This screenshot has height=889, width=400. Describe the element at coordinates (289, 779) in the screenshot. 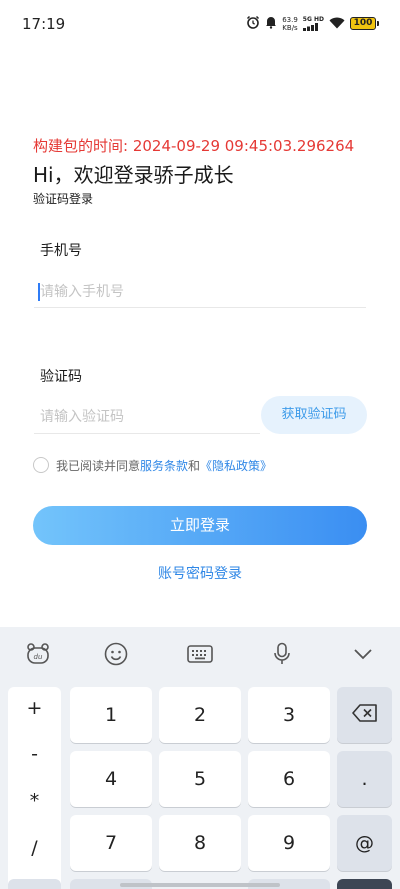

I see `digit-key: 6` at that location.